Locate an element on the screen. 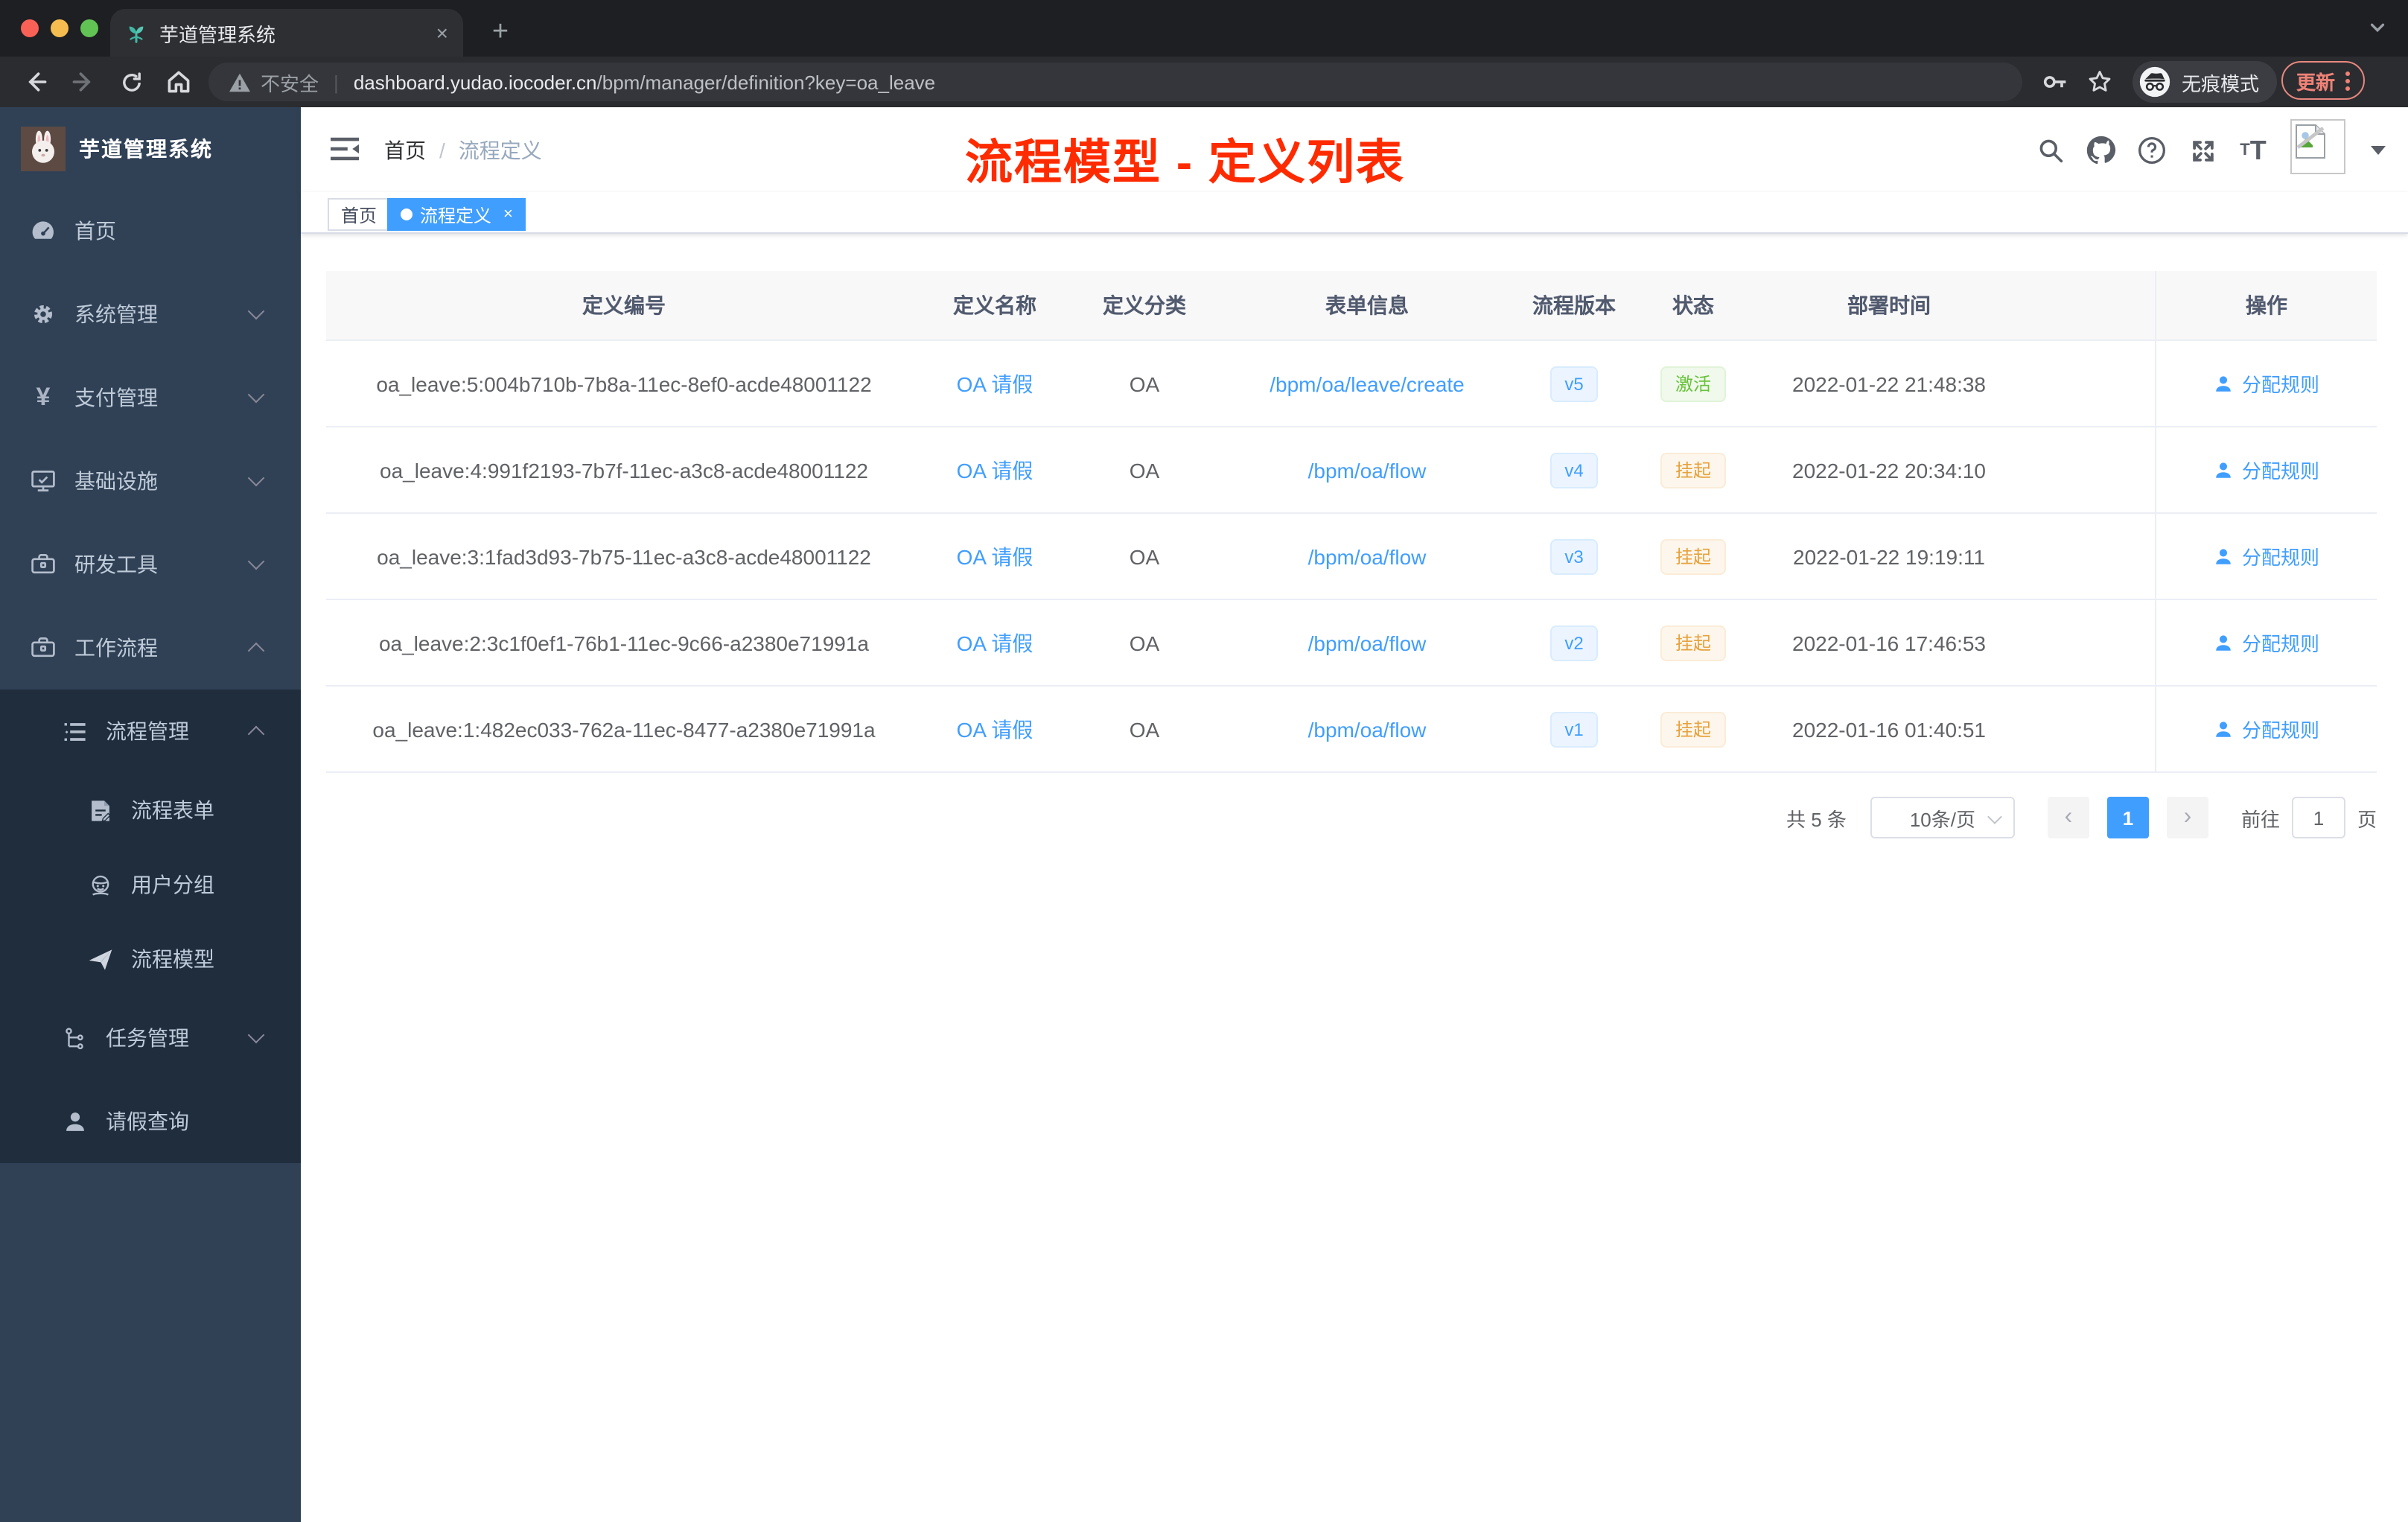 The height and width of the screenshot is (1522, 2408). sidebar-item-home: 首页 is located at coordinates (150, 231).